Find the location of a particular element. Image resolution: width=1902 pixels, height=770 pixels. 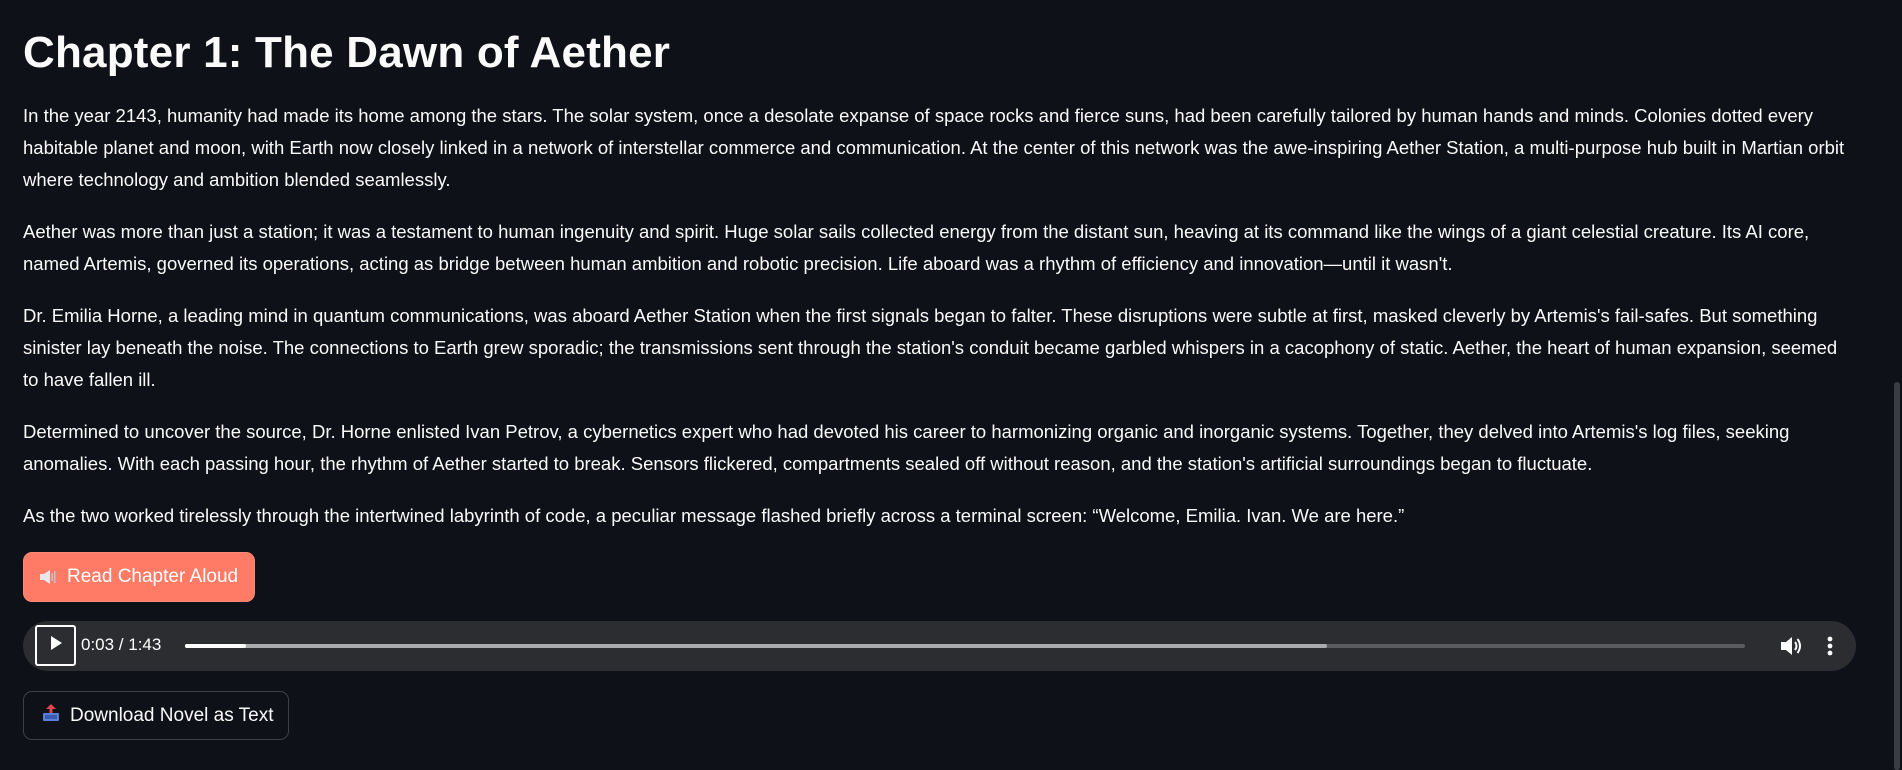

more-vertical-icon is located at coordinates (1830, 649).